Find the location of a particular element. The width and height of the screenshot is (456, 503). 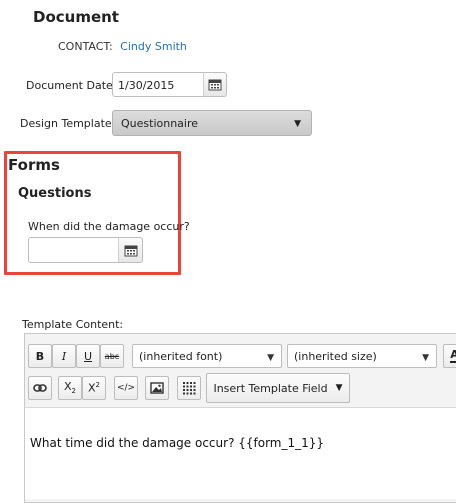

bold-button: B is located at coordinates (40, 356).